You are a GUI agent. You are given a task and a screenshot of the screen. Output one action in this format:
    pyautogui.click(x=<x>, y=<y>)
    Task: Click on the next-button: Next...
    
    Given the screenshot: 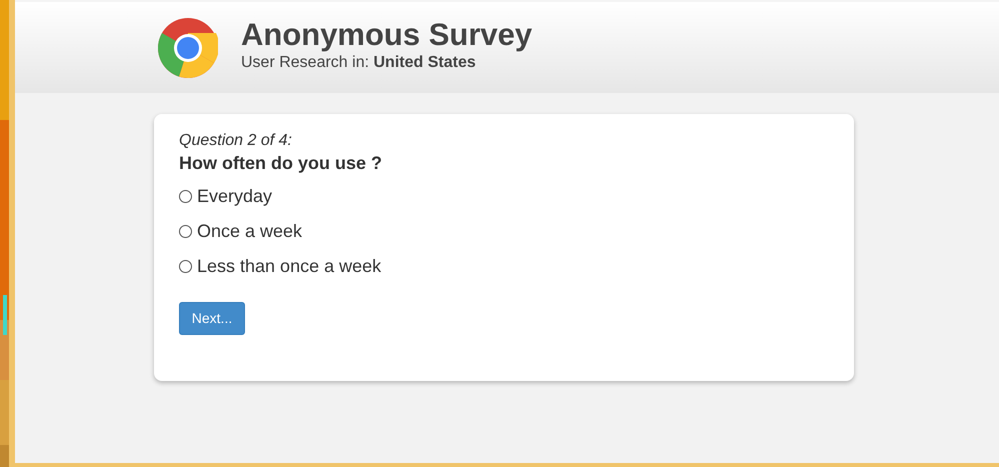 What is the action you would take?
    pyautogui.click(x=212, y=318)
    